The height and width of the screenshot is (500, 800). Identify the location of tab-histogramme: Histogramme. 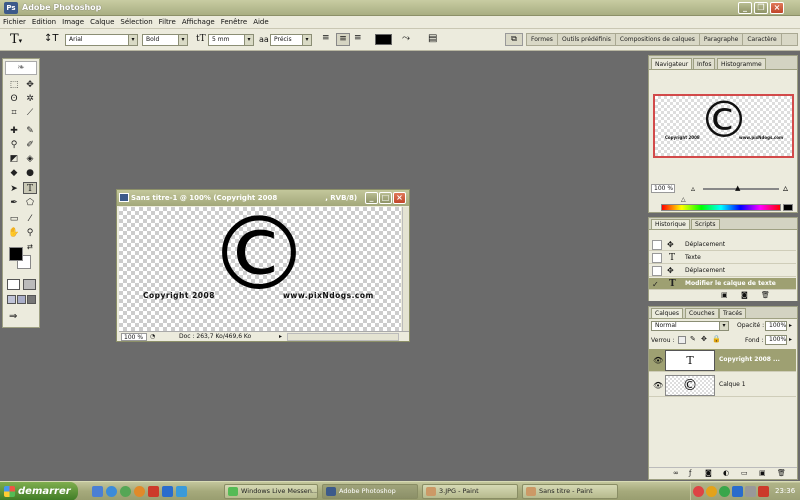
(741, 63).